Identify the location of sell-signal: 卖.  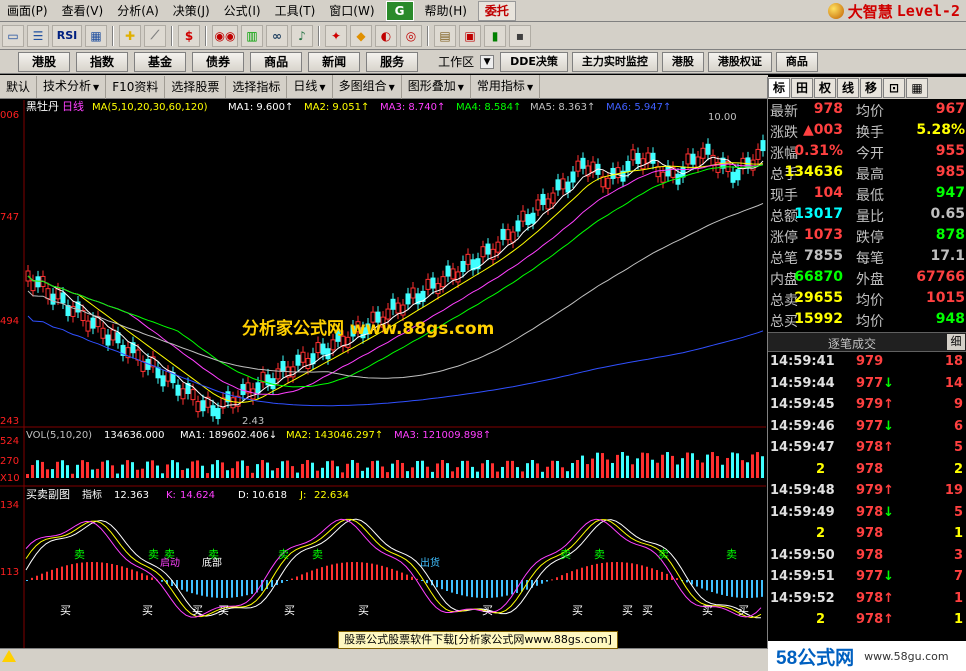
(317, 554).